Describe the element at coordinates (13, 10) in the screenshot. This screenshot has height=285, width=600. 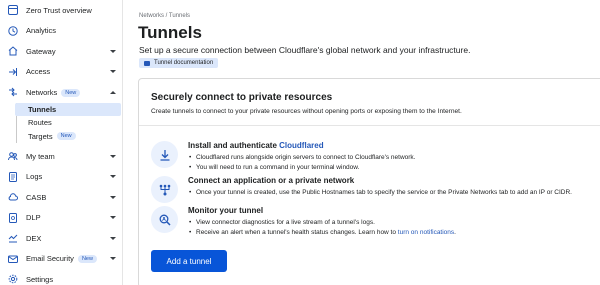
I see `grid-icon` at that location.